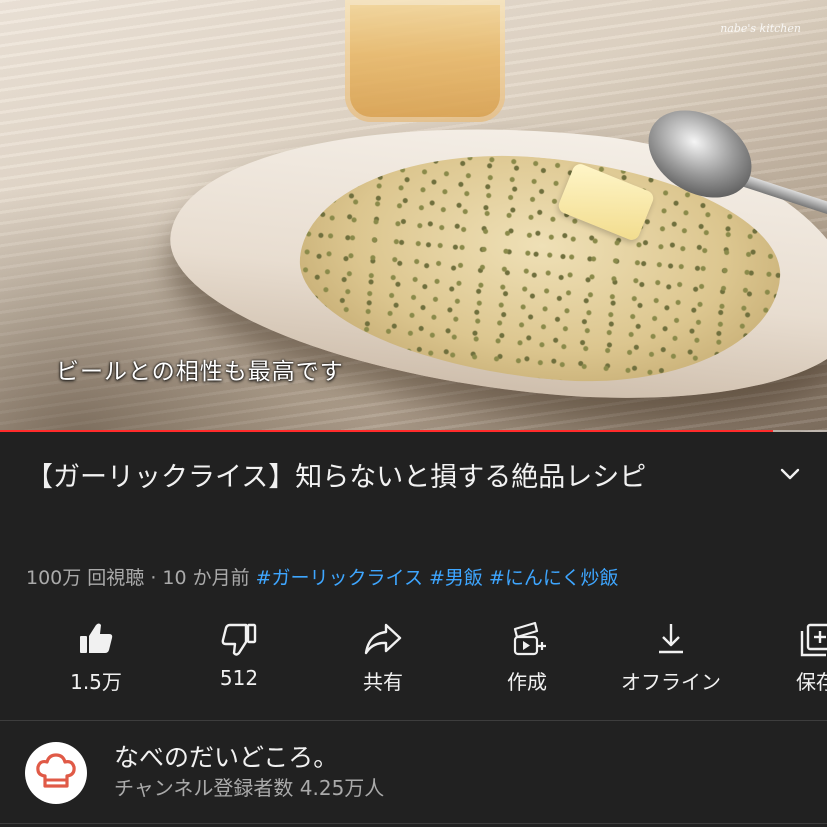 This screenshot has height=827, width=827. I want to click on share-button: 共有, so click(383, 664).